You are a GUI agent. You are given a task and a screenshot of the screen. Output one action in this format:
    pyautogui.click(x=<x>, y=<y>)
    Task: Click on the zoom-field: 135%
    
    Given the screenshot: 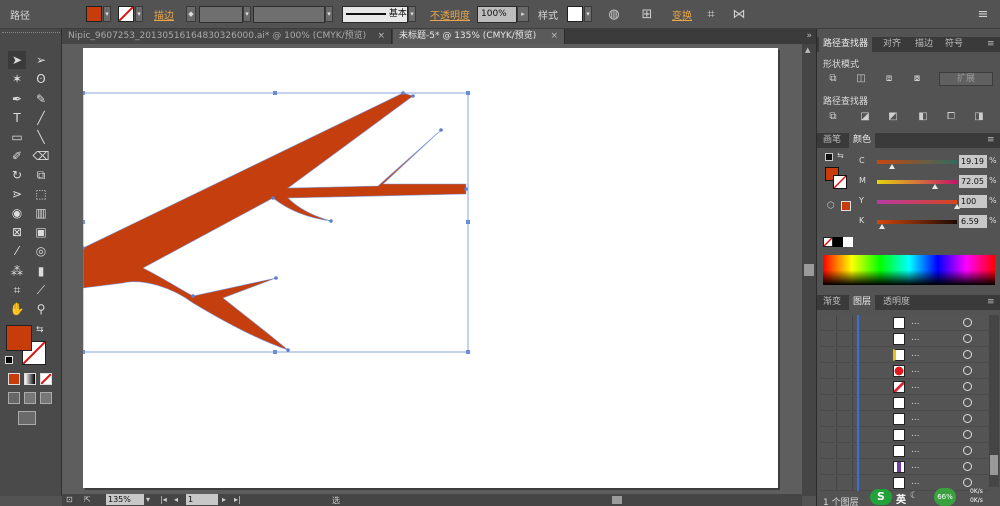 What is the action you would take?
    pyautogui.click(x=125, y=499)
    